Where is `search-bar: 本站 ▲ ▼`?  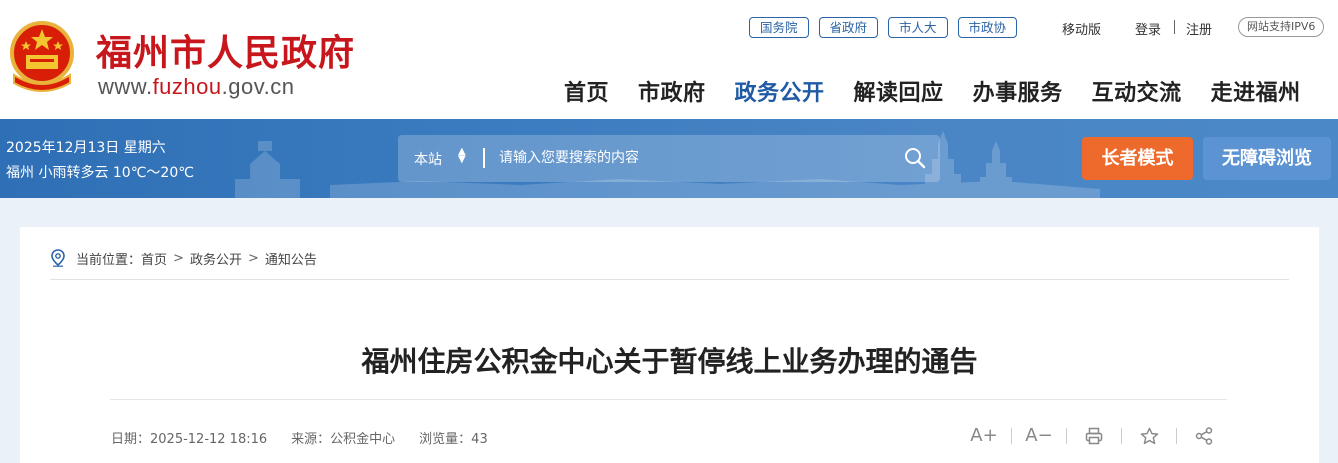 search-bar: 本站 ▲ ▼ is located at coordinates (669, 158).